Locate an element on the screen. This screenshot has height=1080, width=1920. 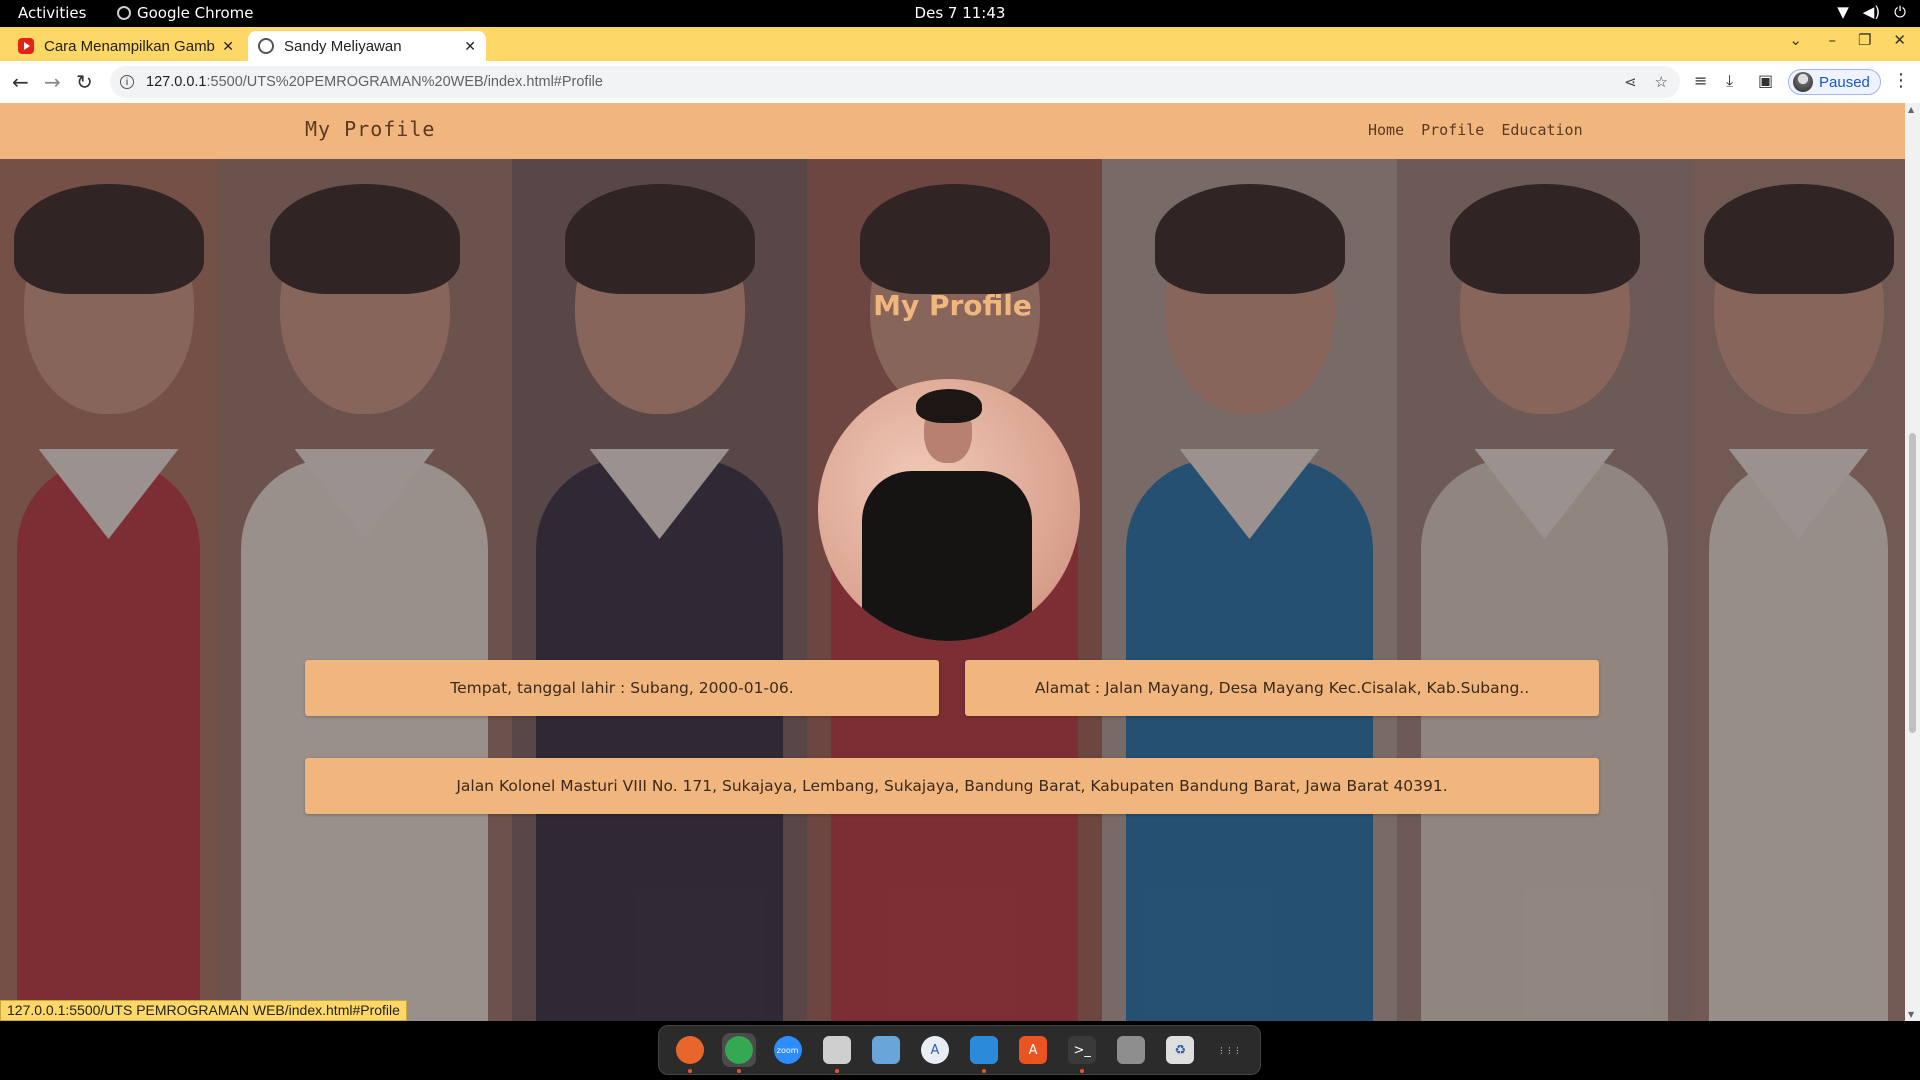
chrome-small-icon is located at coordinates (124, 13).